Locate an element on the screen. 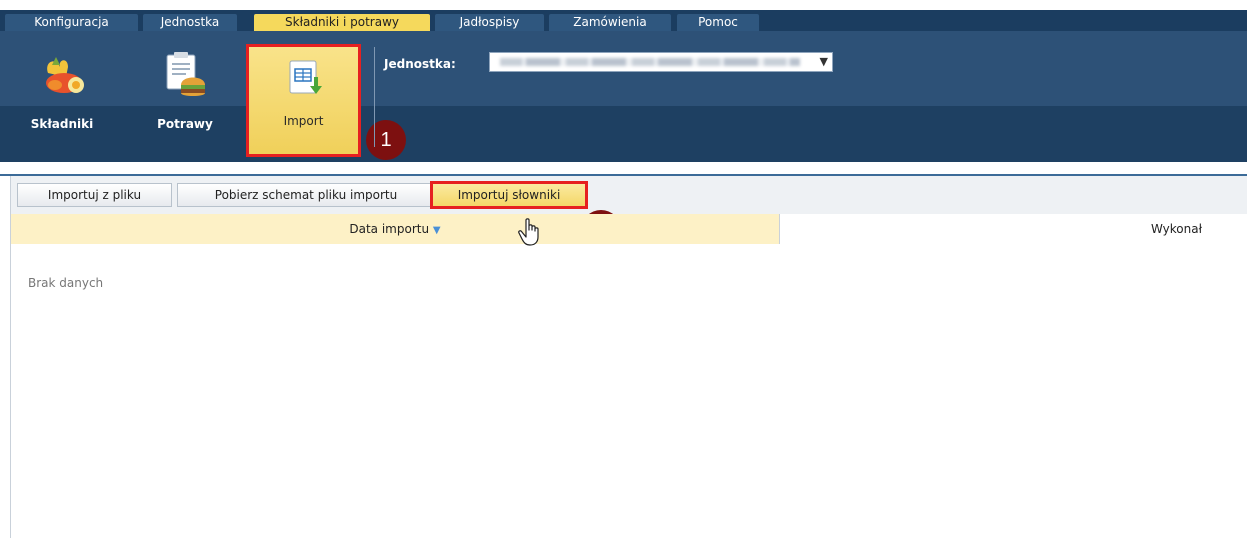 Image resolution: width=1247 pixels, height=538 pixels. step-badge-1: 1 is located at coordinates (386, 140).